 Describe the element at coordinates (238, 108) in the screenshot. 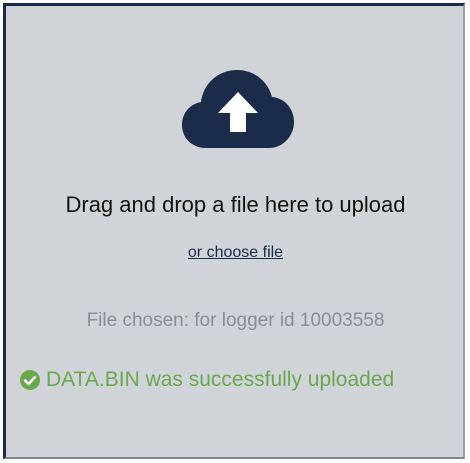

I see `cloud-upload-icon` at that location.